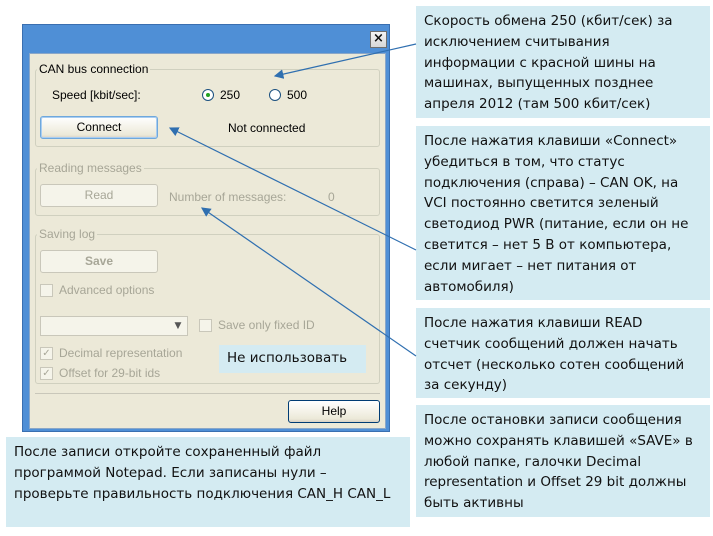 This screenshot has width=713, height=536. I want to click on decimal-representation-label: Decimal representation, so click(121, 353).